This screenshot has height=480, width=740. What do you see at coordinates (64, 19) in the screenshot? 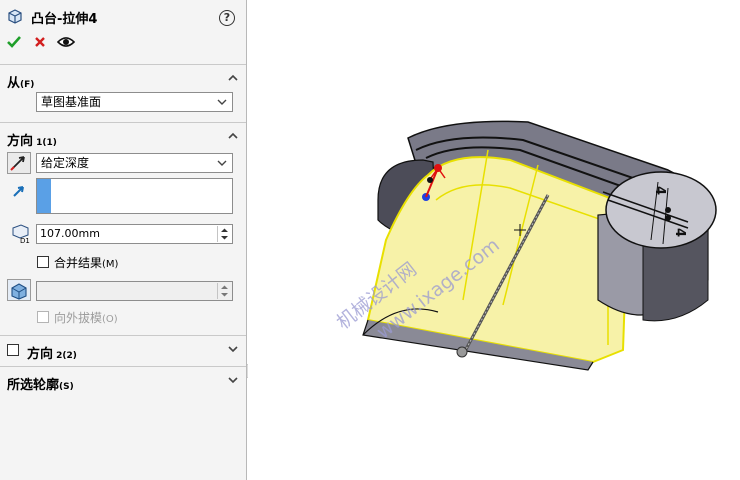
I see `feature-title: 凸台-拉伸4` at bounding box center [64, 19].